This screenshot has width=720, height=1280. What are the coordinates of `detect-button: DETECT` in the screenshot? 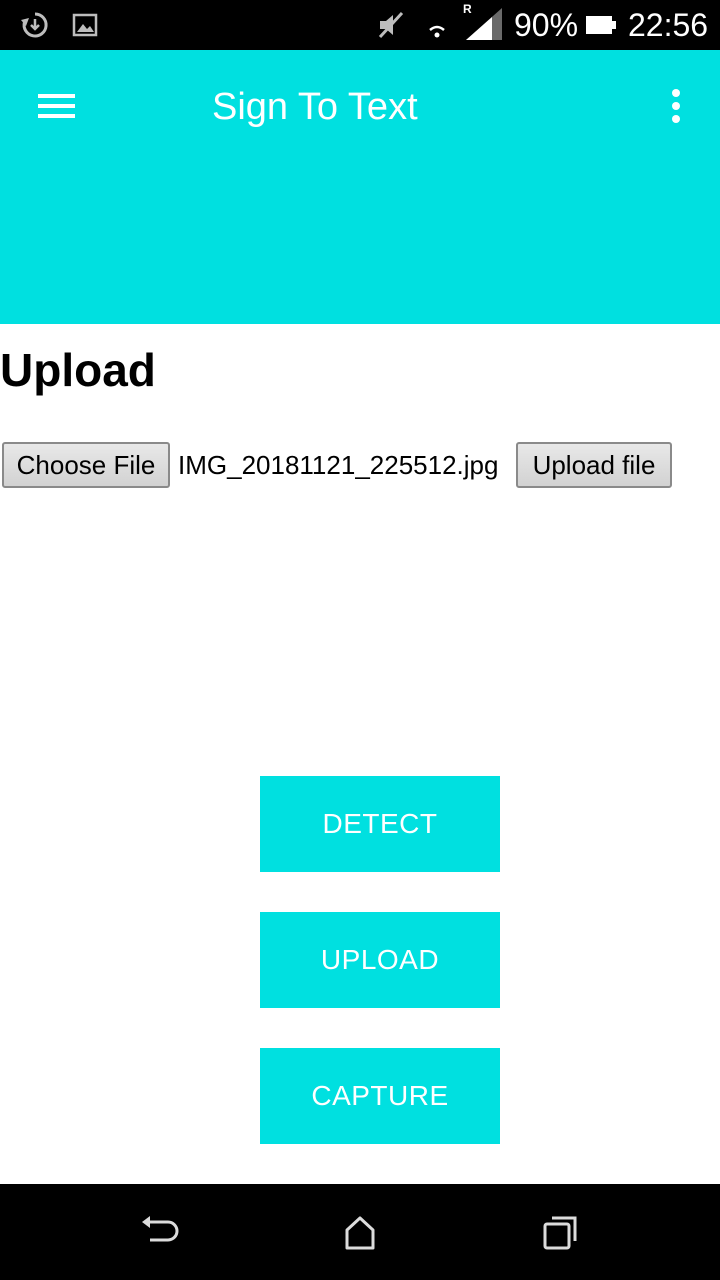 It's located at (380, 824).